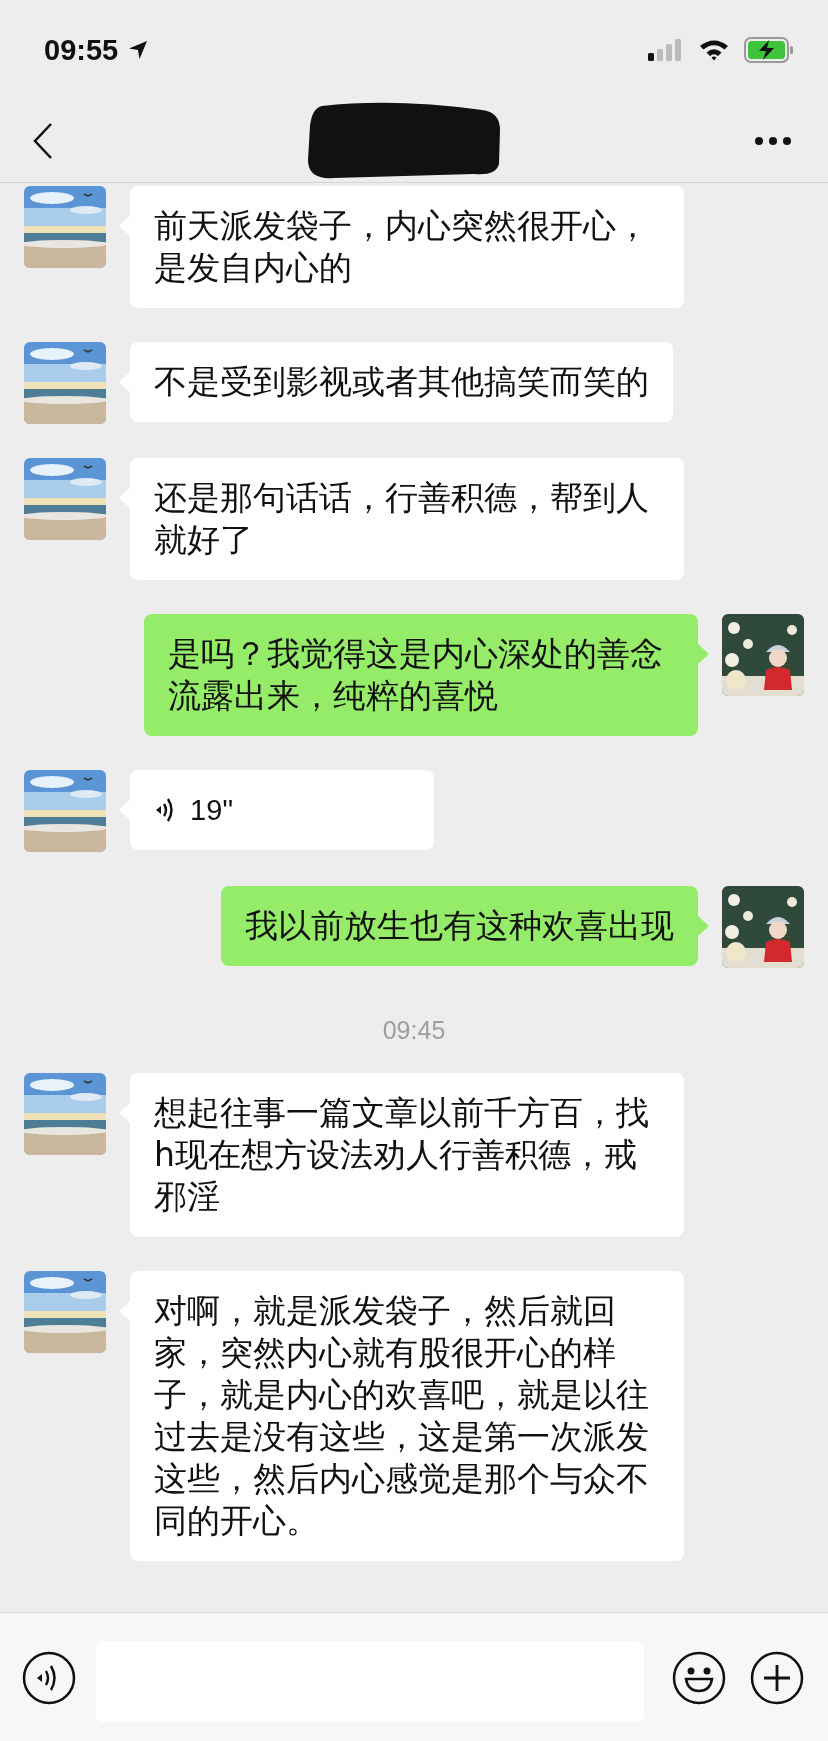  I want to click on status-time: 09:55, so click(81, 50).